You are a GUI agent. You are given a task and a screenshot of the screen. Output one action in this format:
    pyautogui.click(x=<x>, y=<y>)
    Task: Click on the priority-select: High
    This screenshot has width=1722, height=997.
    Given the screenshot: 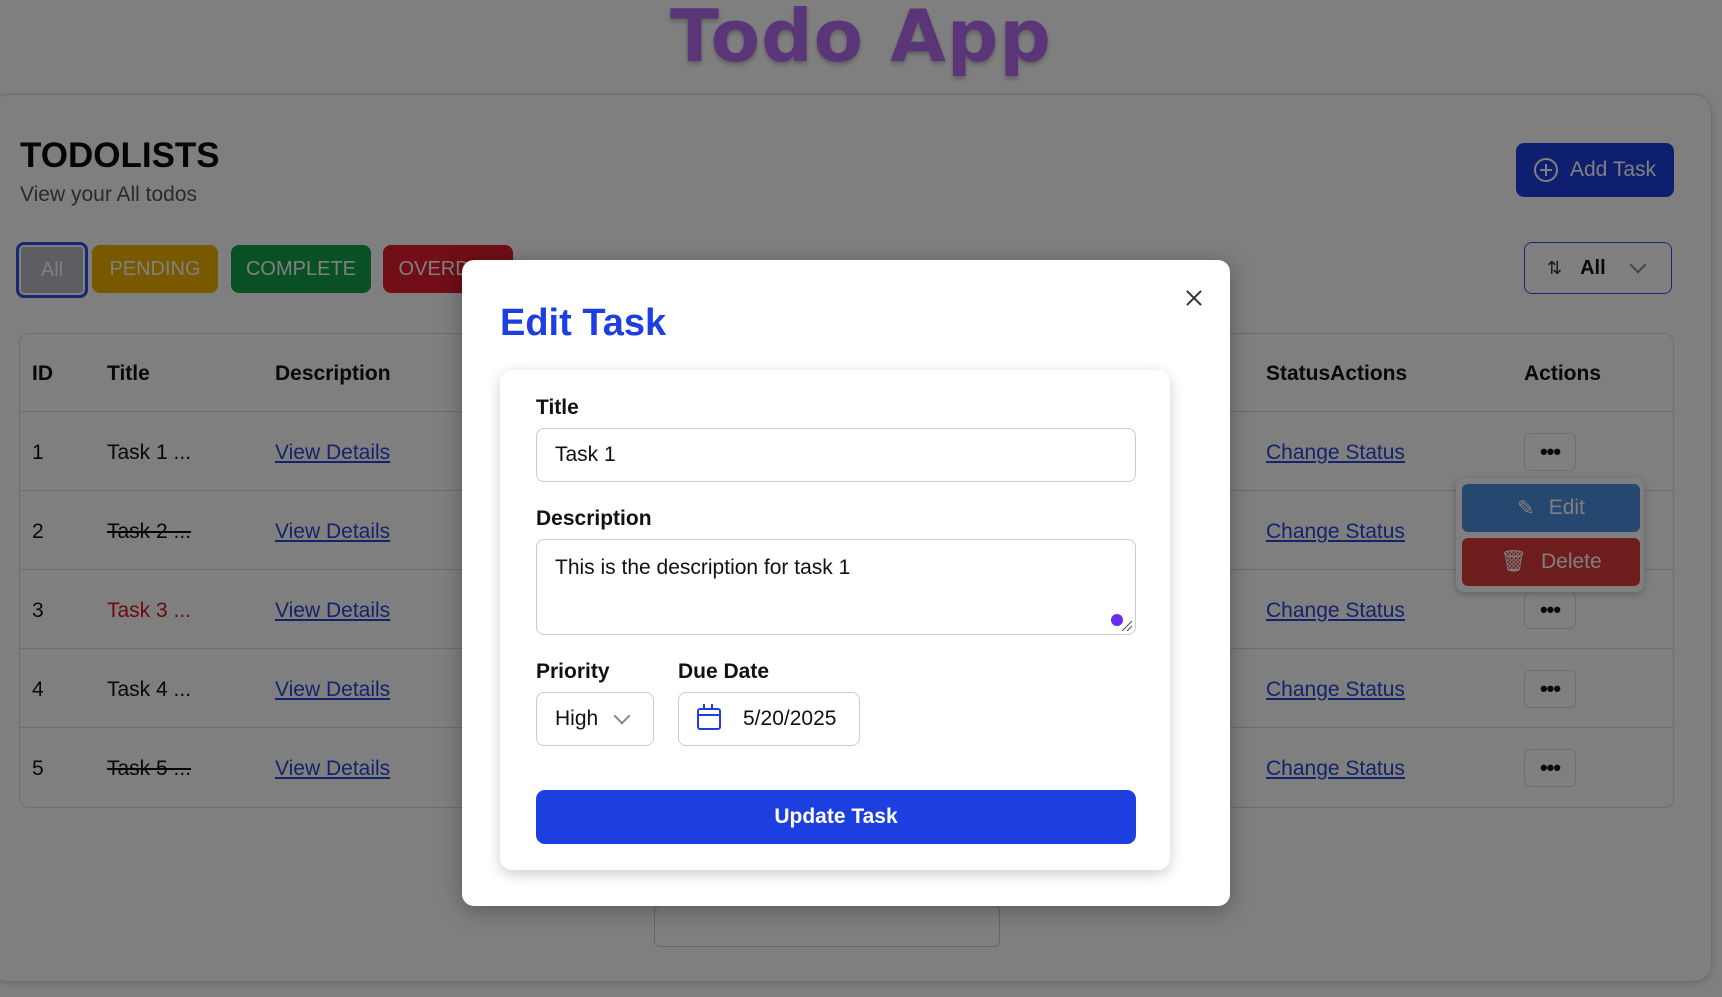 What is the action you would take?
    pyautogui.click(x=595, y=719)
    